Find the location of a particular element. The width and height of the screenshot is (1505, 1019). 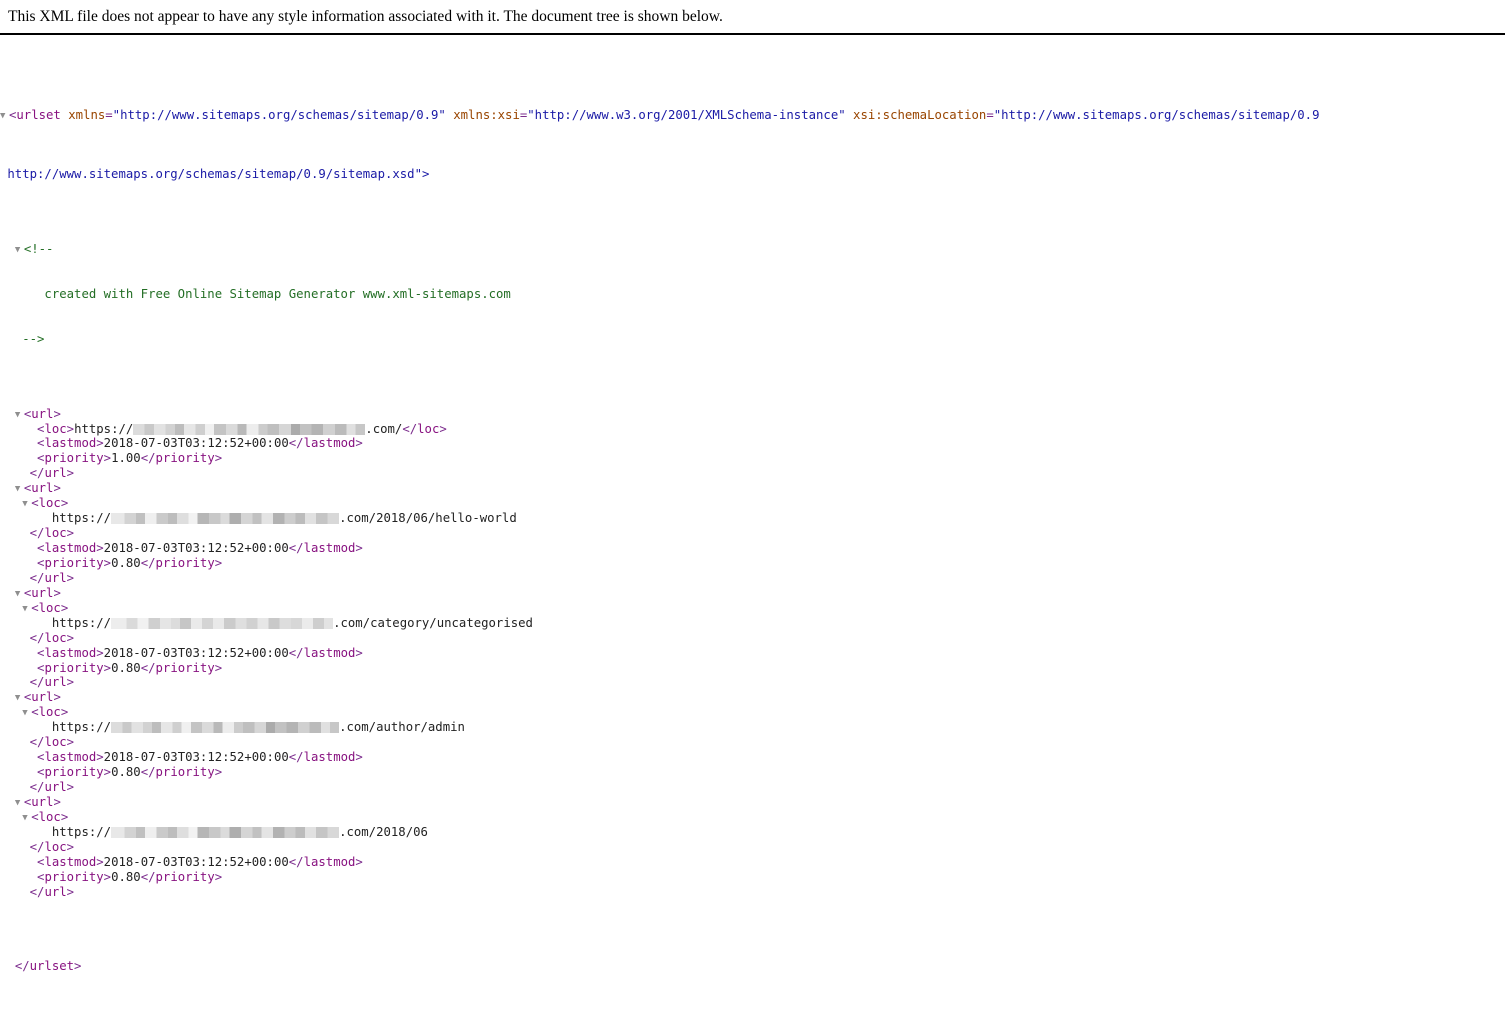

loc-suffix: .com/2018/06/hello-world is located at coordinates (428, 518).